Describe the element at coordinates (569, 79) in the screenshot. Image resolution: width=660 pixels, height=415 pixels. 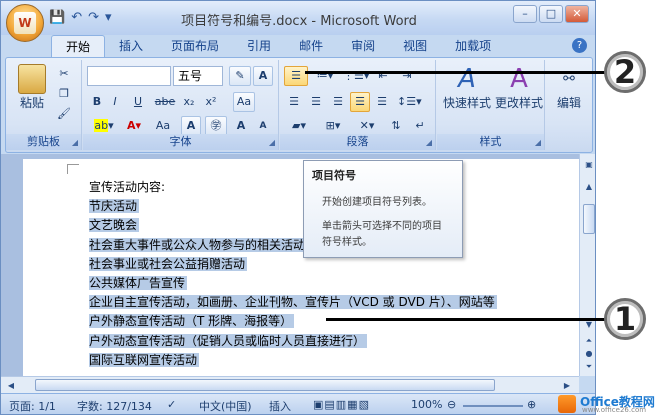
I see `binoculars-icon: ⚯` at that location.